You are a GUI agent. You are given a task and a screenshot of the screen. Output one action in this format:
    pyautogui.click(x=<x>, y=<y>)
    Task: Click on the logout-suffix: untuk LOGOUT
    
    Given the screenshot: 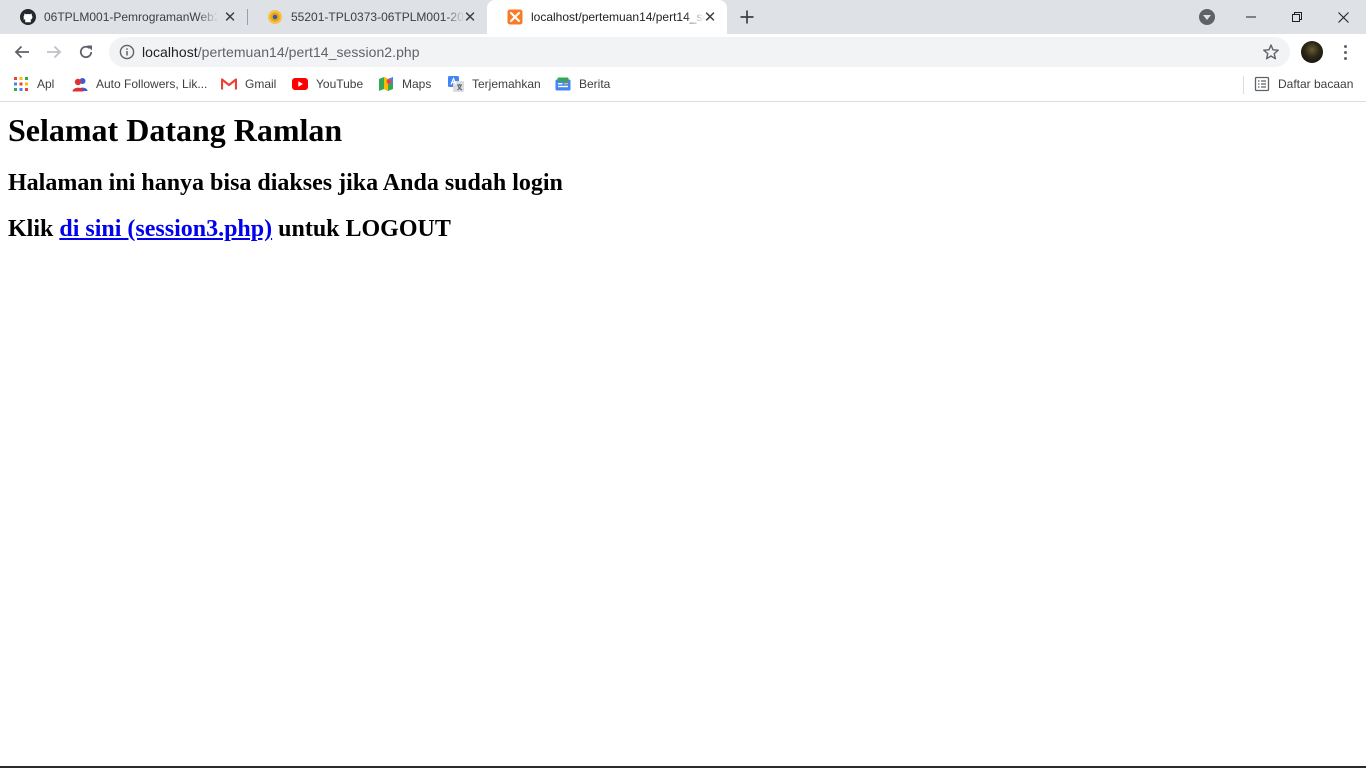 What is the action you would take?
    pyautogui.click(x=364, y=229)
    